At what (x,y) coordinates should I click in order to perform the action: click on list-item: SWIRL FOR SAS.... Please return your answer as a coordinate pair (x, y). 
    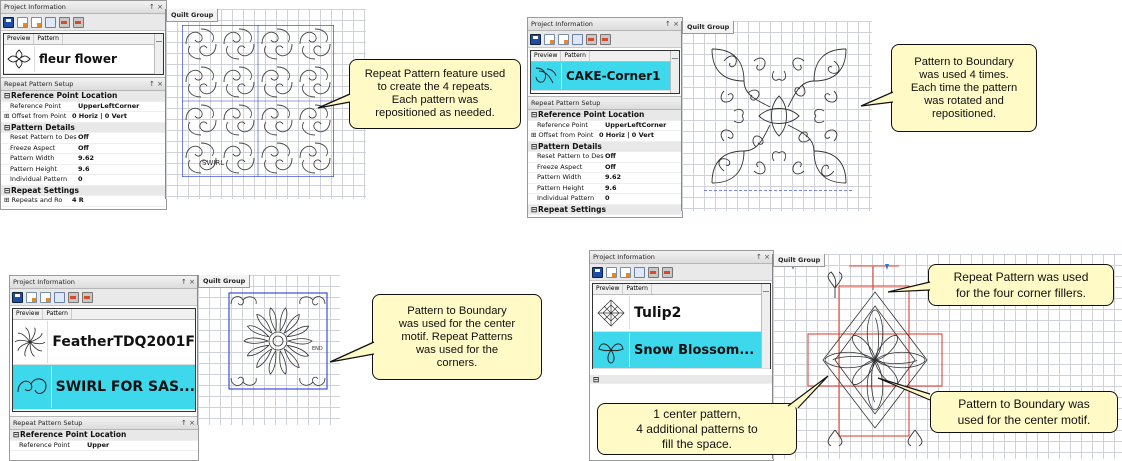
    Looking at the image, I should click on (104, 387).